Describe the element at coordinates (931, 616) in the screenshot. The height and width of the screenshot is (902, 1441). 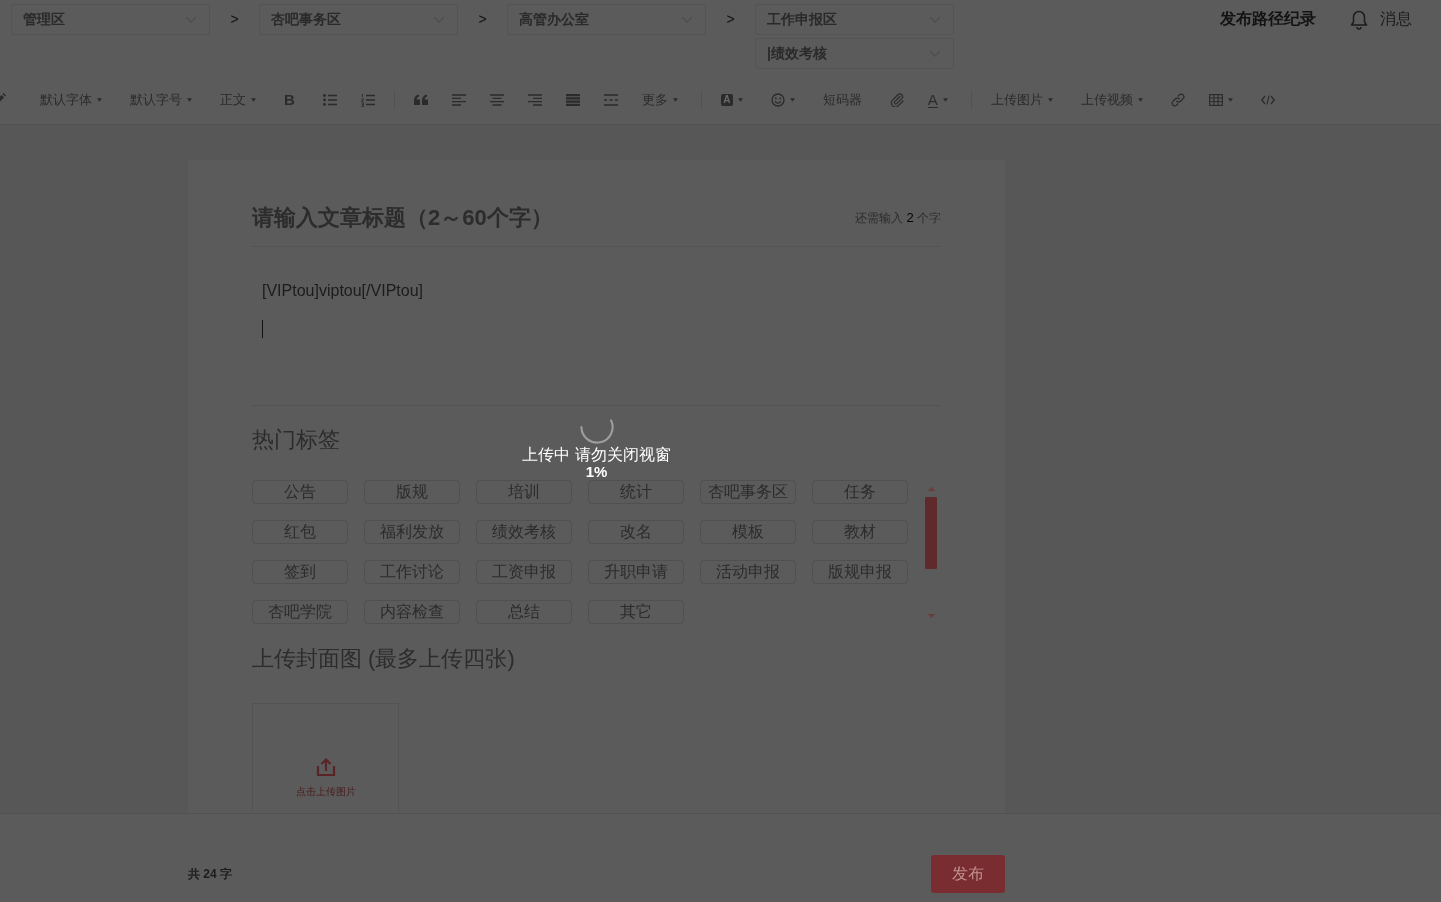
I see `scroll-down-icon` at that location.